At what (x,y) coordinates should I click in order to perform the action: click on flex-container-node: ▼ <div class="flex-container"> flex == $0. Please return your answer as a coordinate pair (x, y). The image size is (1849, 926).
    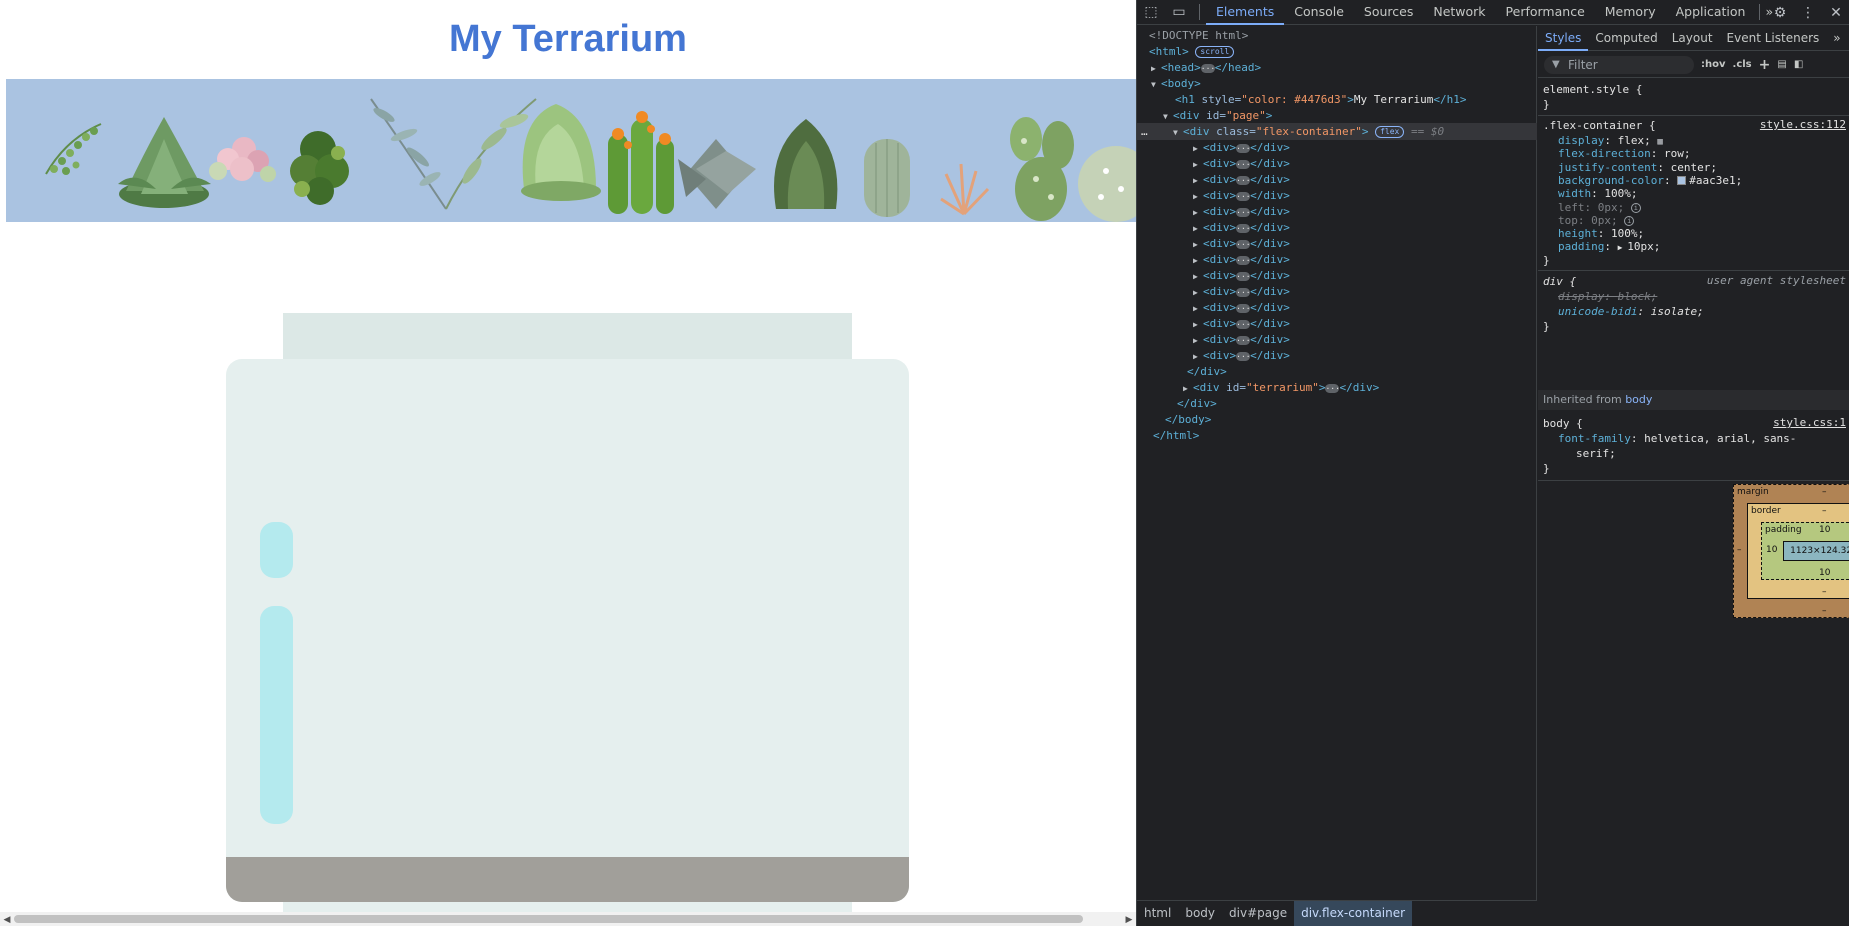
    Looking at the image, I should click on (1308, 132).